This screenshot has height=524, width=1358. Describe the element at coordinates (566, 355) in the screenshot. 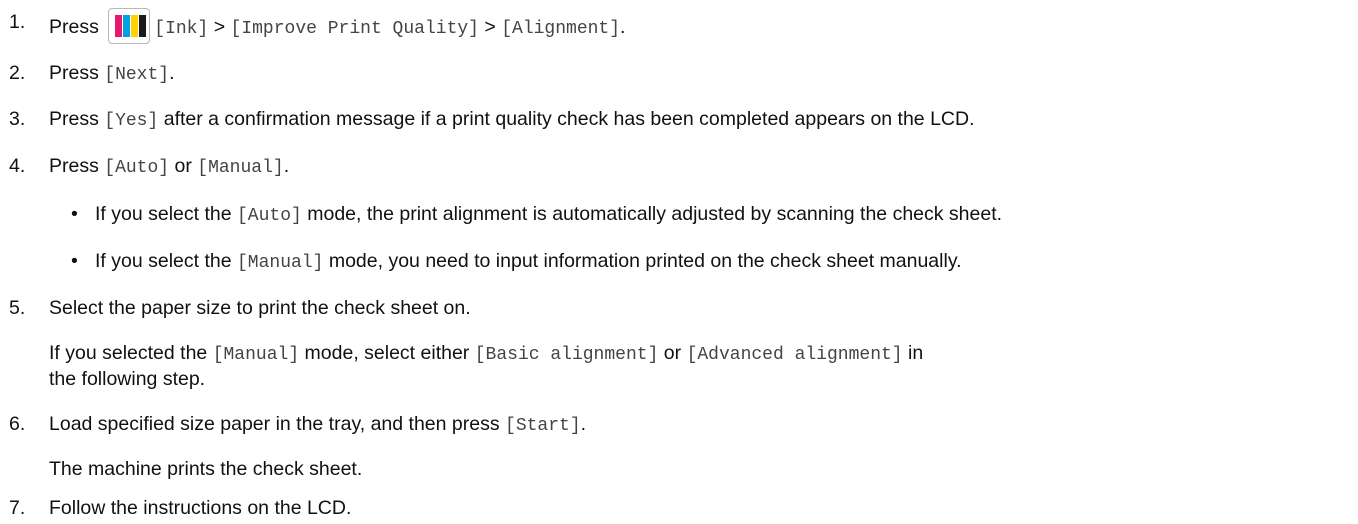

I see `basic-alignment-option: [Basic alignment]` at that location.